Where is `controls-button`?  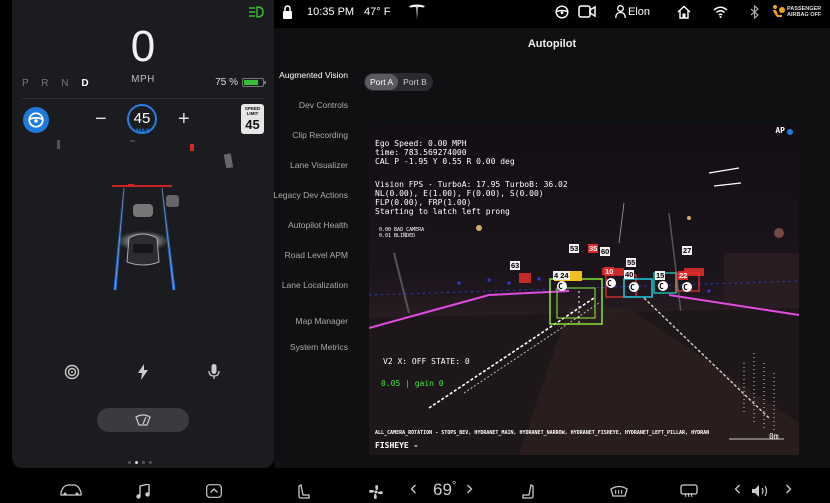 controls-button is located at coordinates (71, 490).